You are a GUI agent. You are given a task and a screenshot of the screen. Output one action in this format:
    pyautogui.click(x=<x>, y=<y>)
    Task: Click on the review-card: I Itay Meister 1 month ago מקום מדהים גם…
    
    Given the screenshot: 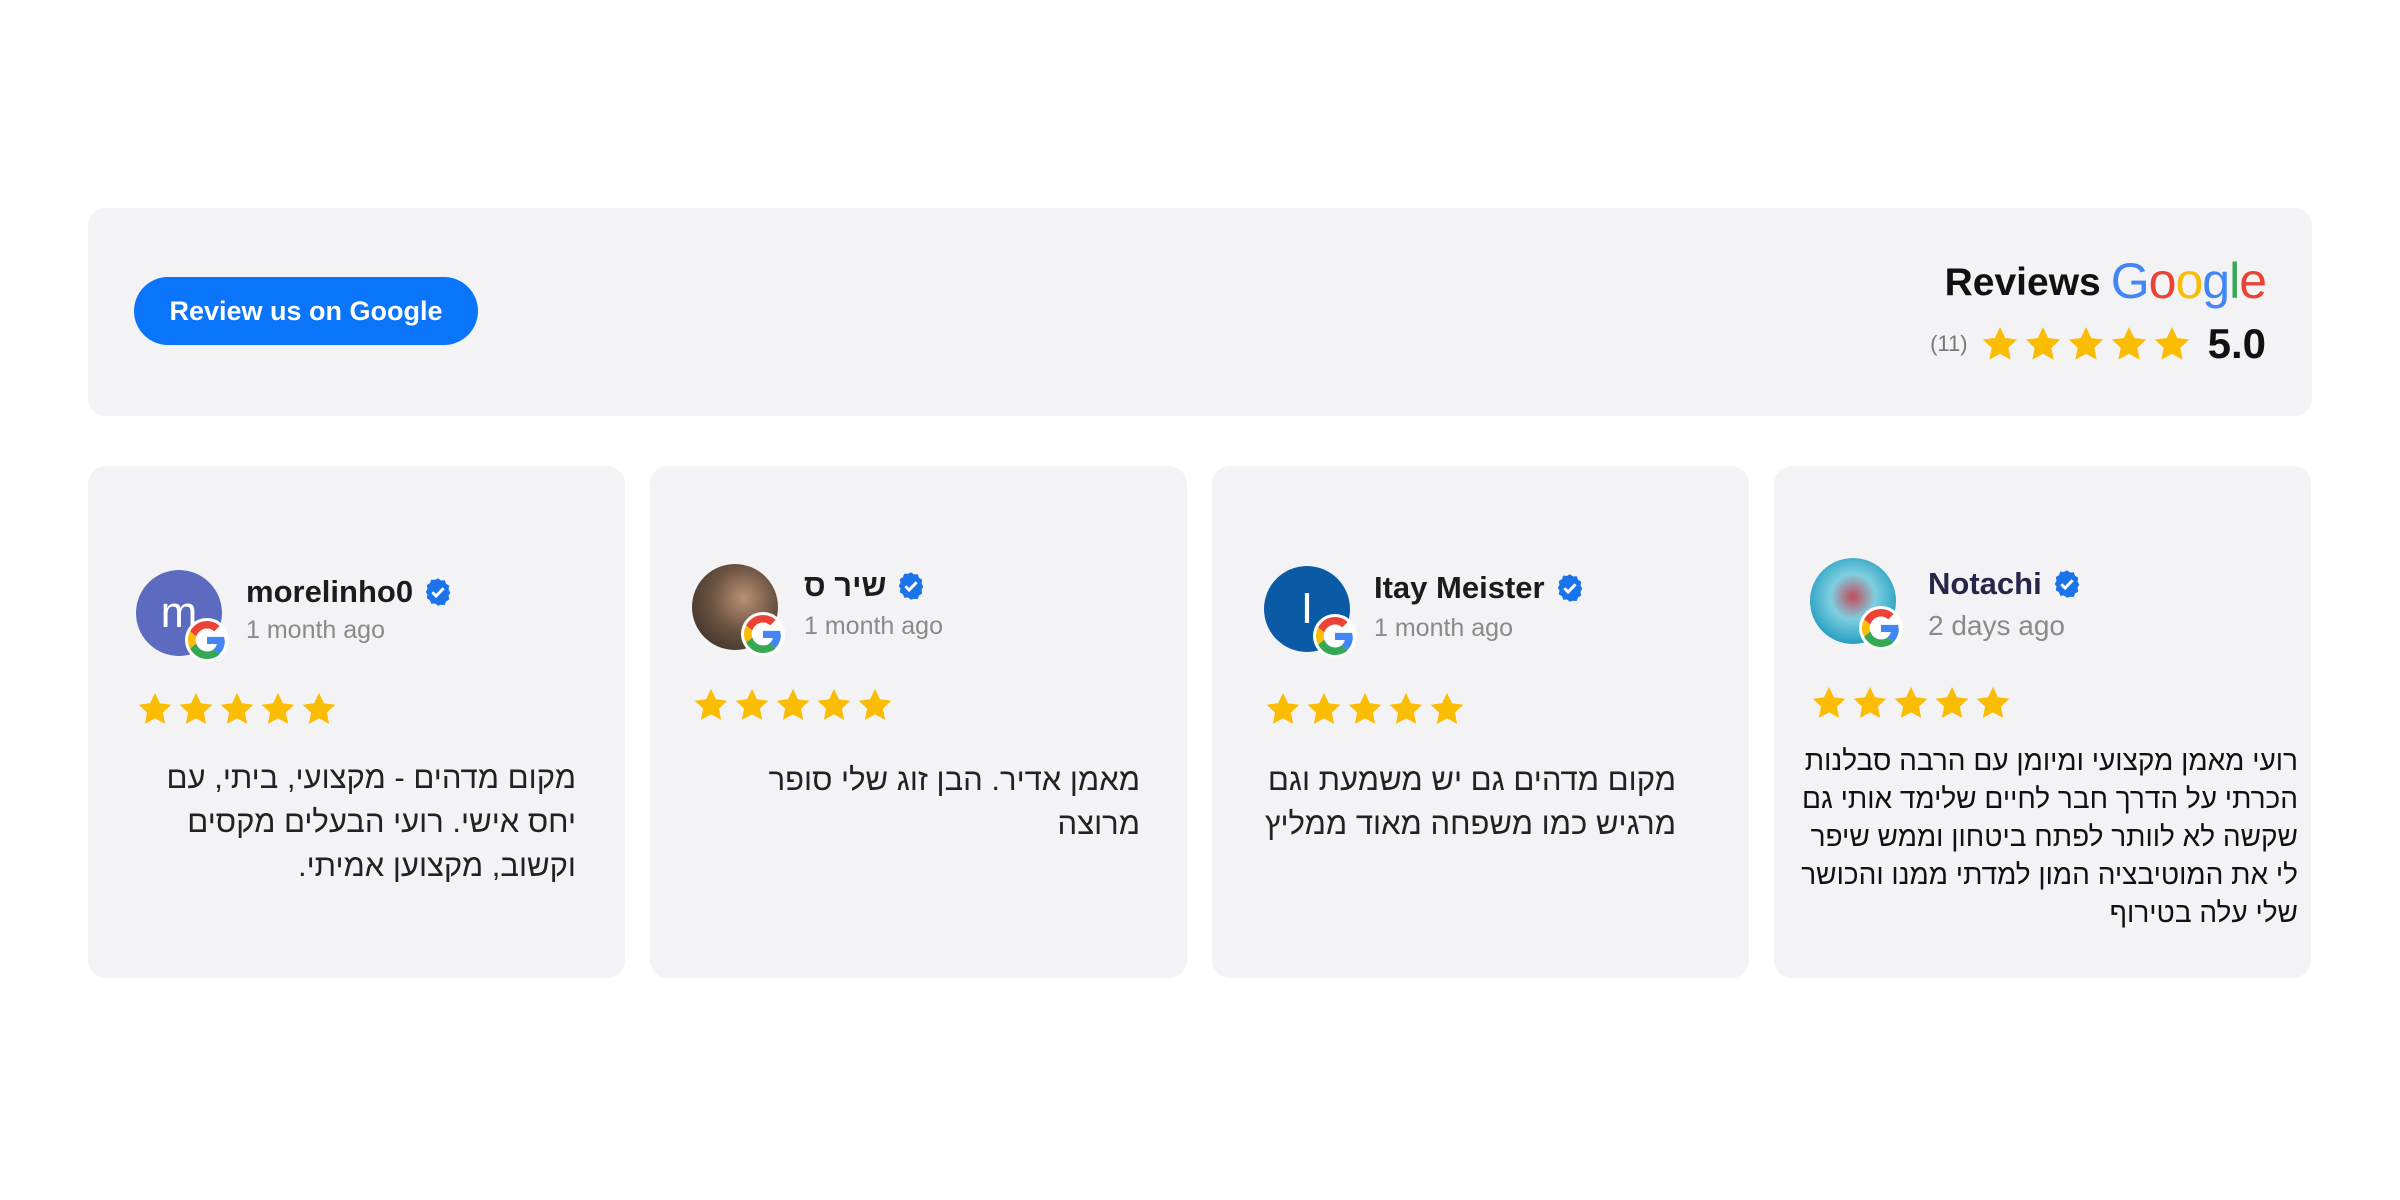 What is the action you would take?
    pyautogui.click(x=1480, y=722)
    